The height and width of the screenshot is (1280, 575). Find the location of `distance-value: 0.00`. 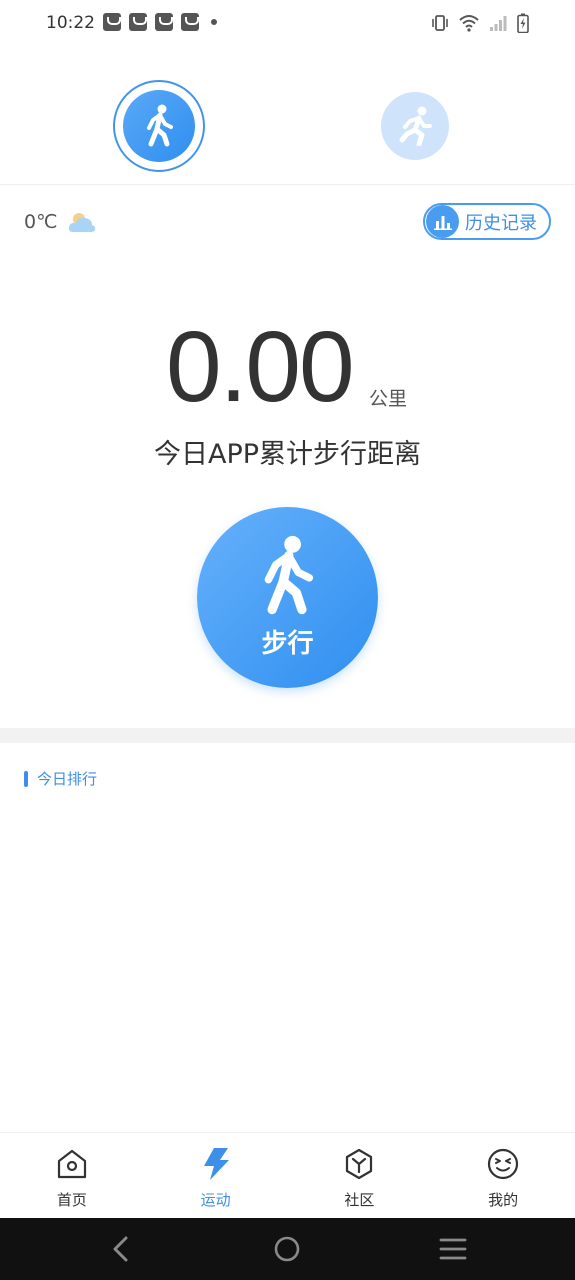

distance-value: 0.00 is located at coordinates (260, 367).